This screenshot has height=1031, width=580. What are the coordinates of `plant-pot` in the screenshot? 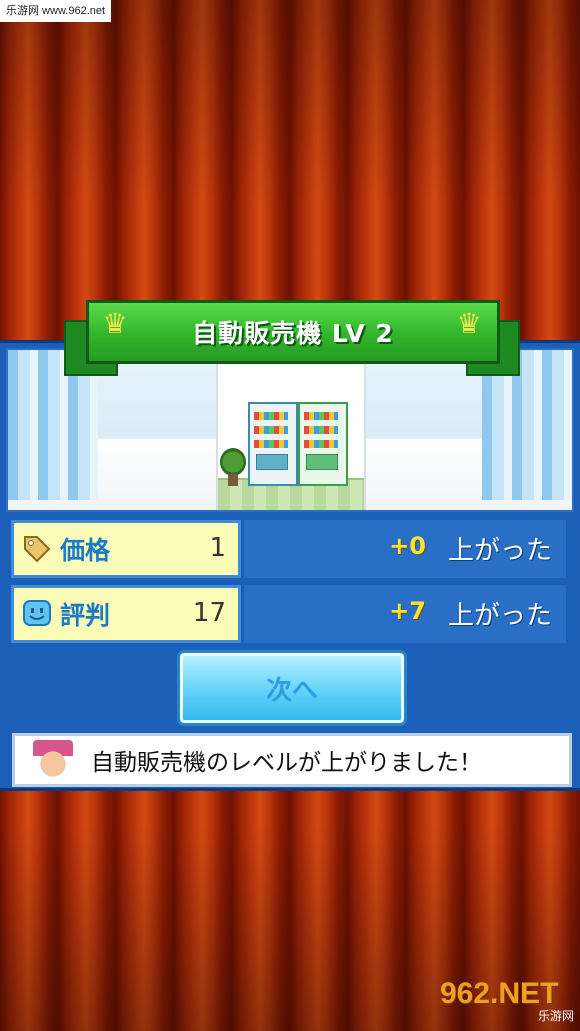 It's located at (233, 480).